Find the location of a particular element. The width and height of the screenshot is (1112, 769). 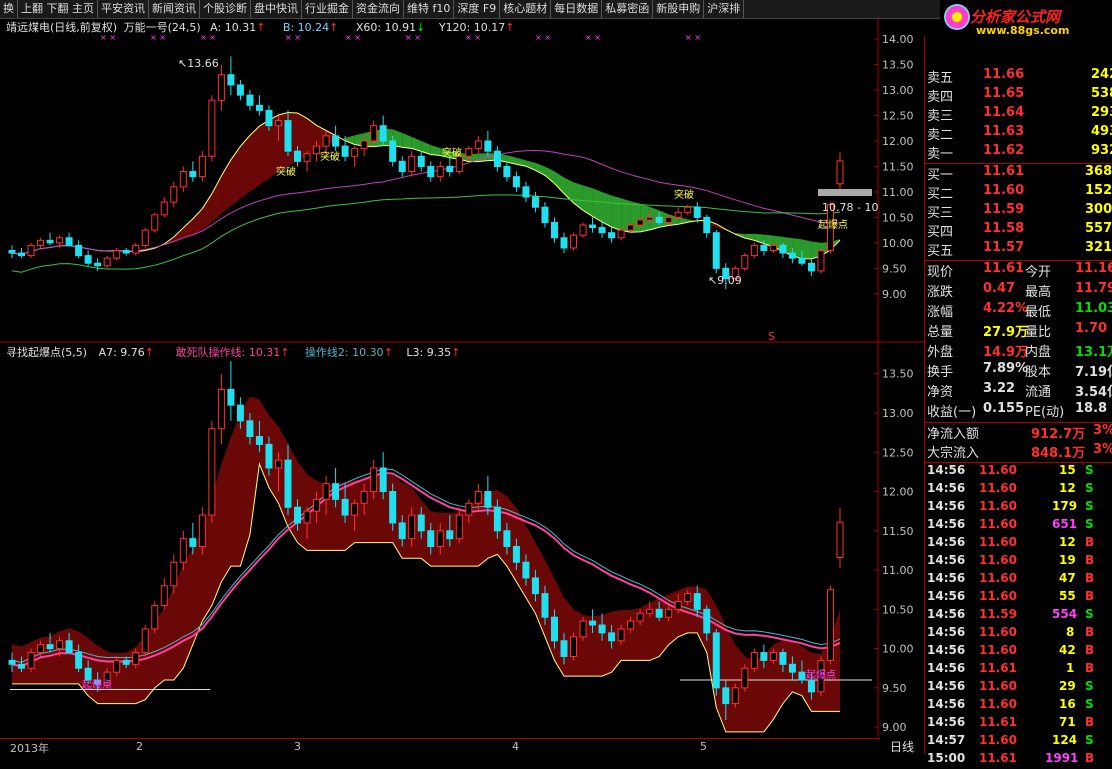

stat-value: 11.61 is located at coordinates (1003, 268).